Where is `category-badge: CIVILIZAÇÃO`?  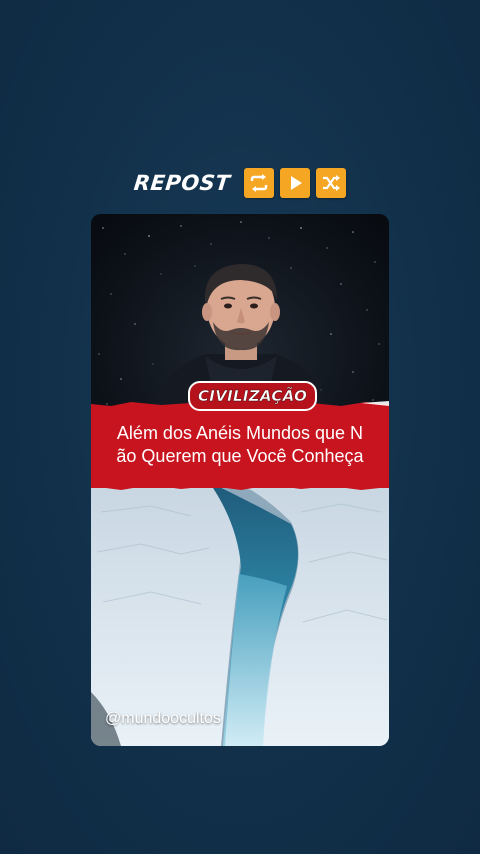 category-badge: CIVILIZAÇÃO is located at coordinates (253, 396).